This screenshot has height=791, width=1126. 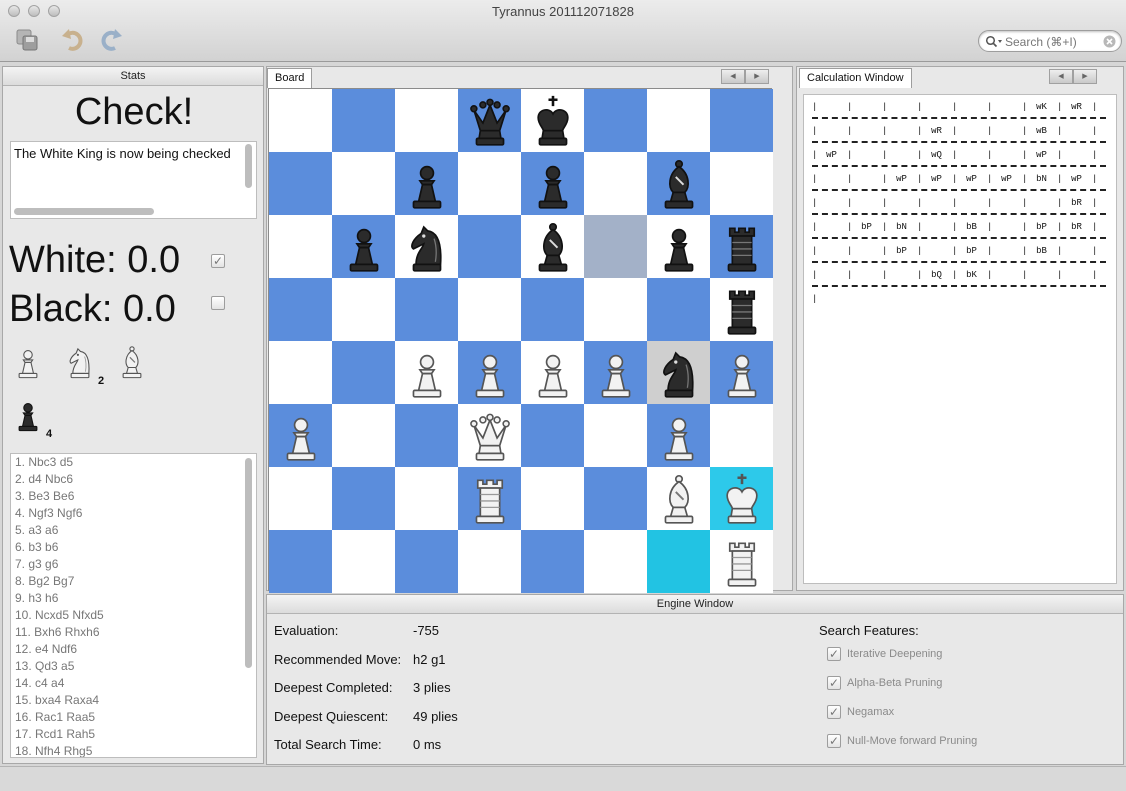 I want to click on redo-button, so click(x=111, y=40).